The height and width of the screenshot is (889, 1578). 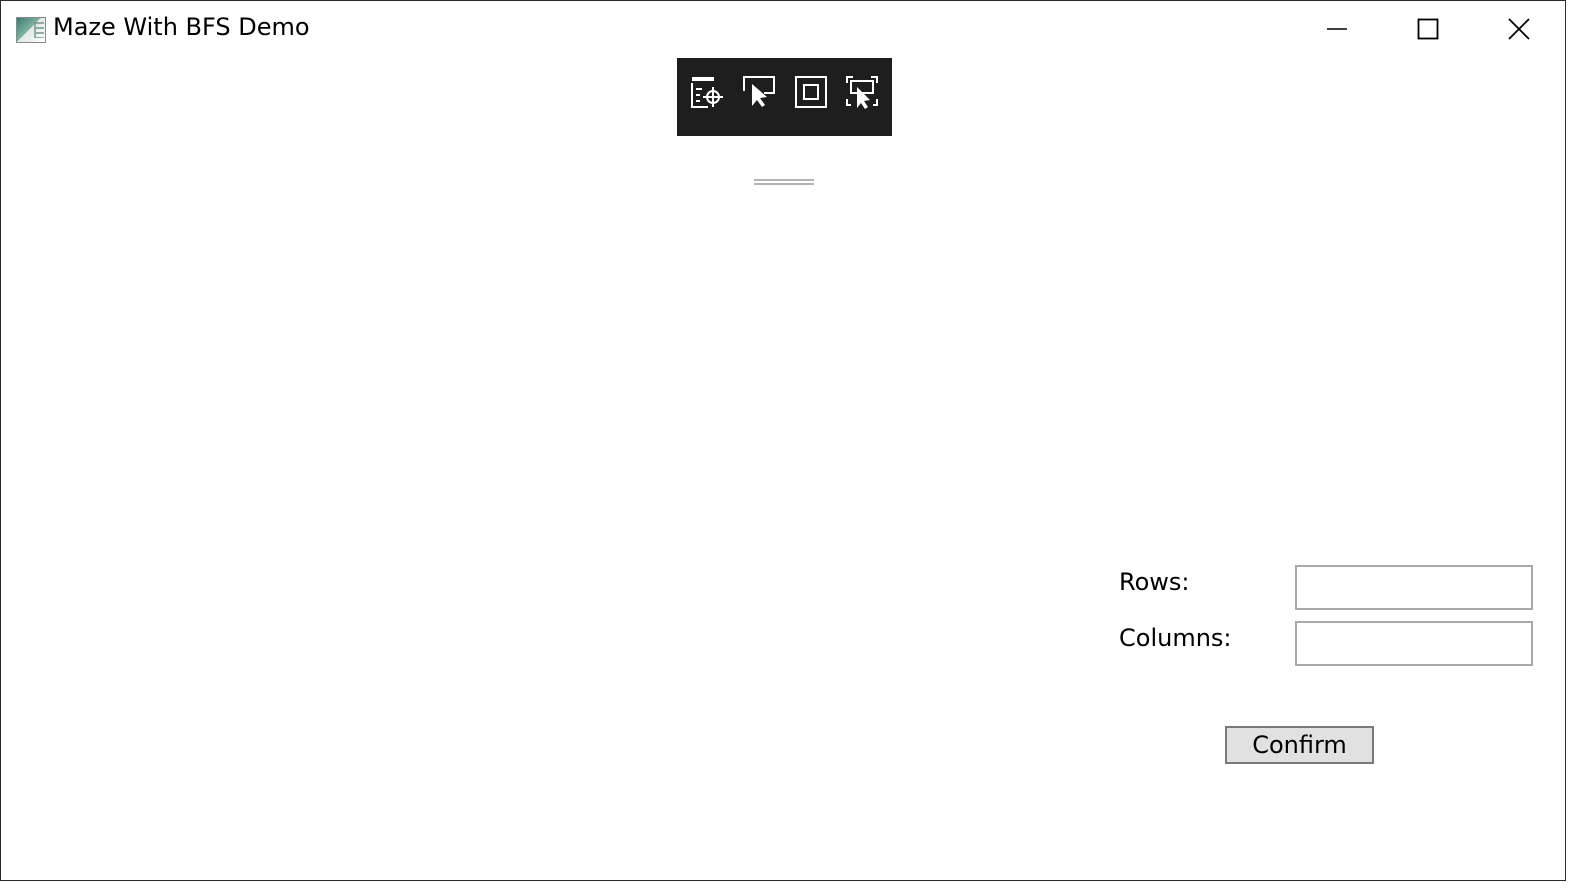 What do you see at coordinates (1414, 643) in the screenshot?
I see `columns-input` at bounding box center [1414, 643].